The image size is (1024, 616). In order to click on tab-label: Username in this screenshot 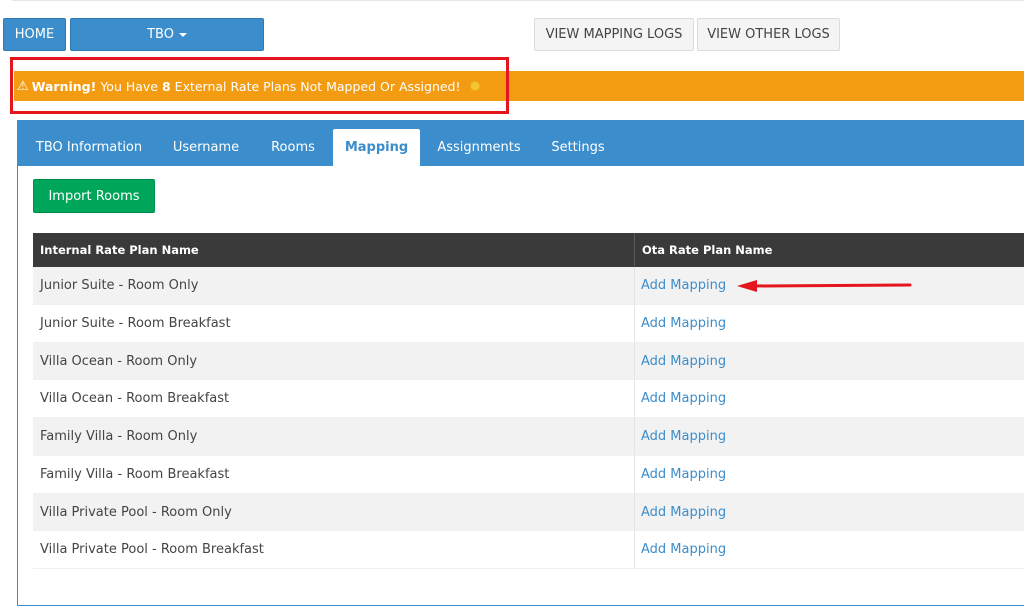, I will do `click(206, 147)`.